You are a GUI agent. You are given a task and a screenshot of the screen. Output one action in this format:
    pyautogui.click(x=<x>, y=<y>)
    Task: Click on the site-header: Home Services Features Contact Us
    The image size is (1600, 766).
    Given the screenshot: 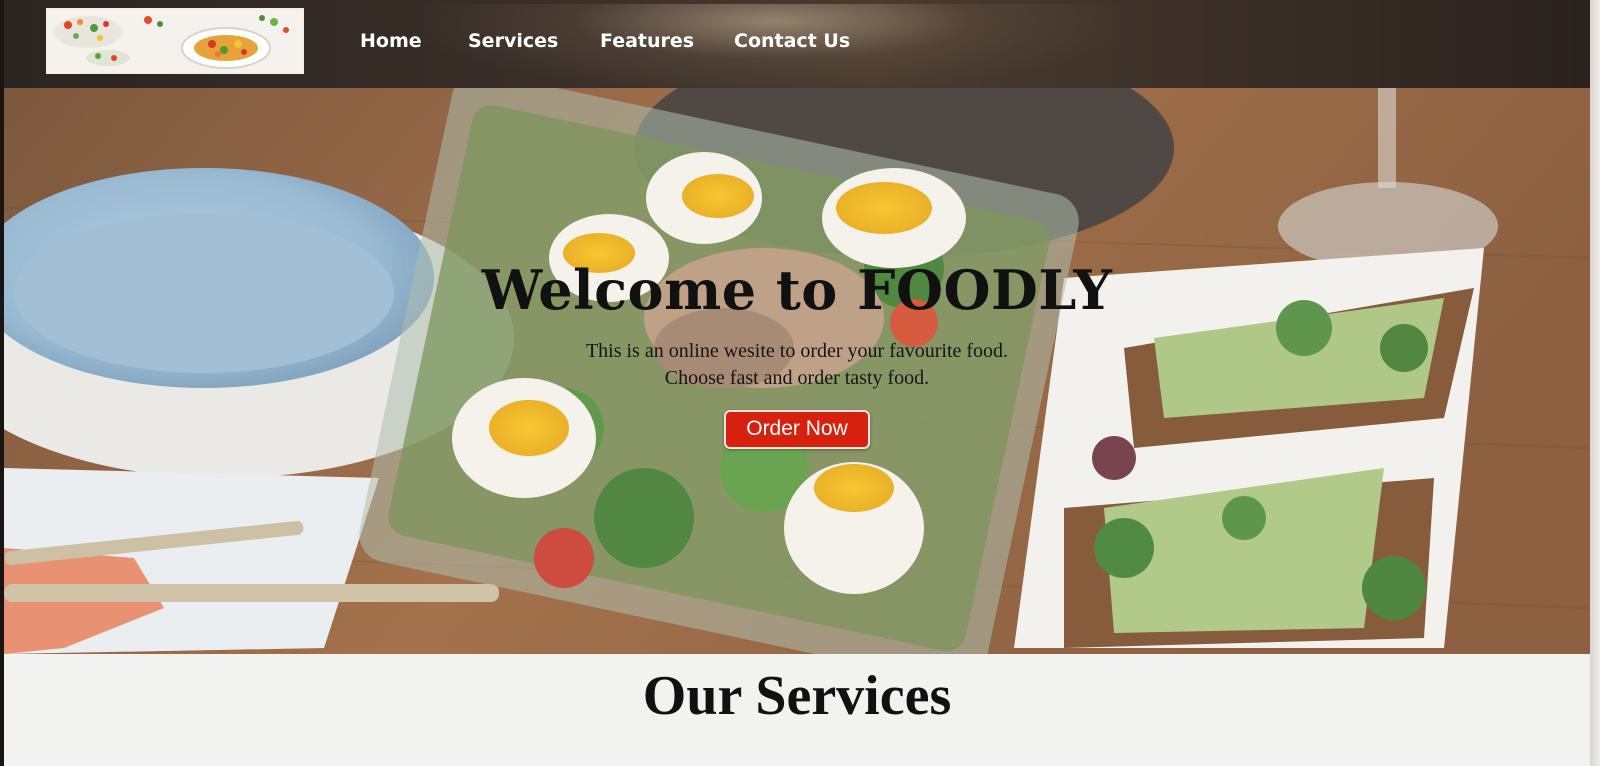 What is the action you would take?
    pyautogui.click(x=797, y=44)
    